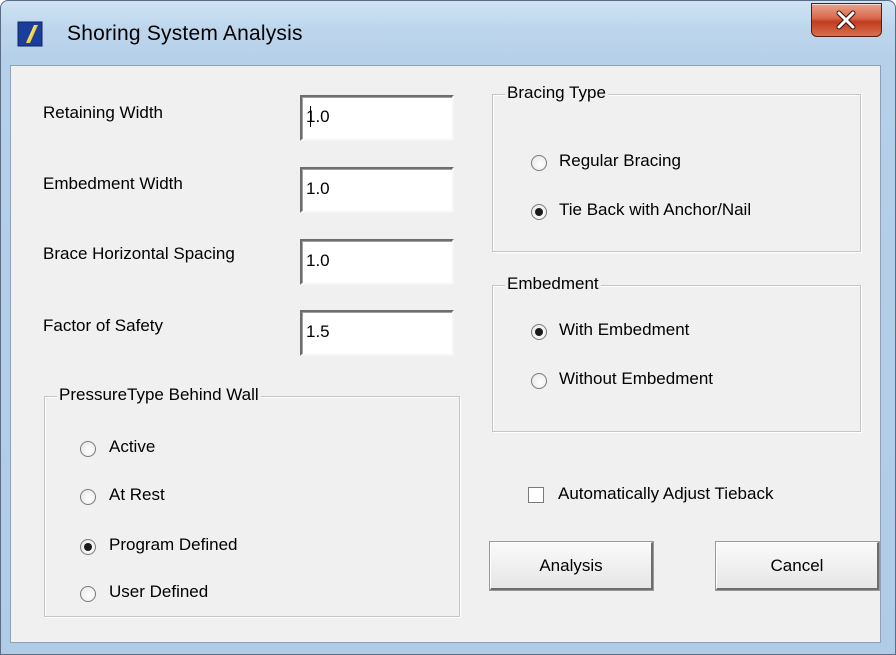 The width and height of the screenshot is (896, 655). Describe the element at coordinates (318, 188) in the screenshot. I see `embedment-width-value: 1.0` at that location.